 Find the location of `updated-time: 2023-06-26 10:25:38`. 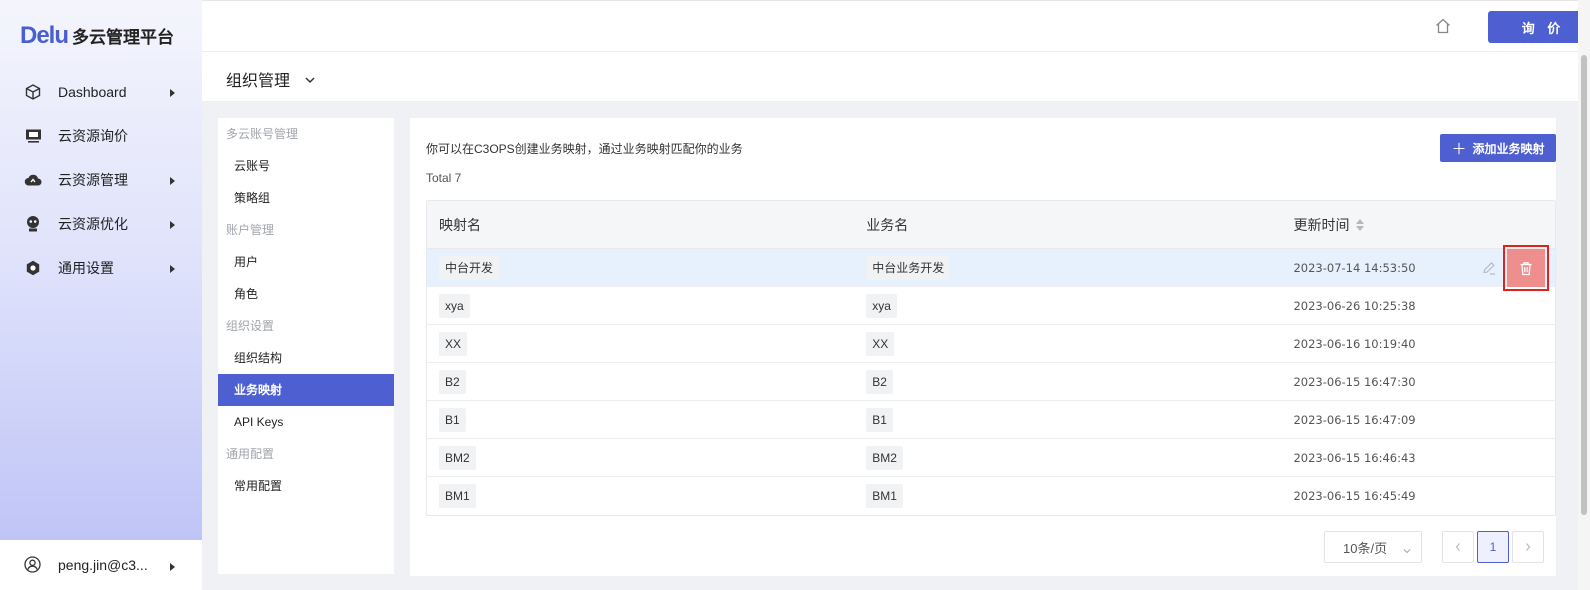

updated-time: 2023-06-26 10:25:38 is located at coordinates (1354, 305).